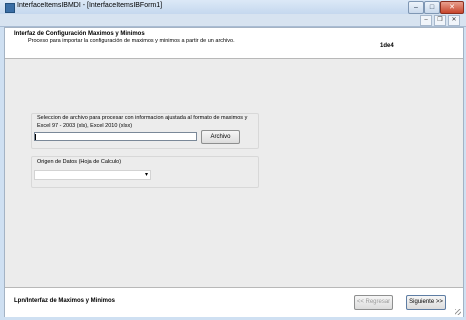 The height and width of the screenshot is (320, 466). What do you see at coordinates (92, 175) in the screenshot?
I see `sheet-dropdown: ▾` at bounding box center [92, 175].